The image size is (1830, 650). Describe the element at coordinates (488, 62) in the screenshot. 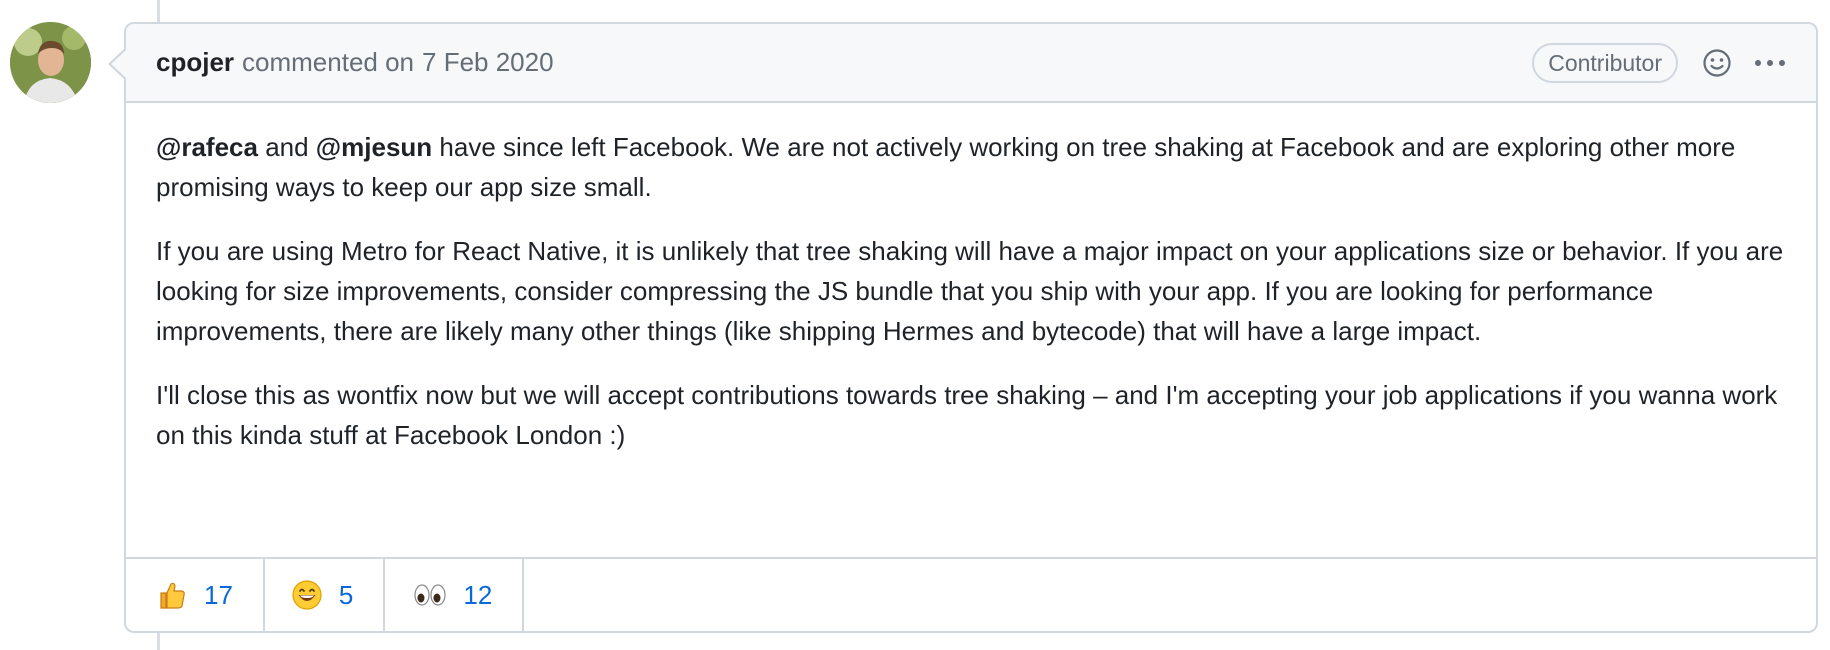

I see `comment-date: 7 Feb 2020` at that location.